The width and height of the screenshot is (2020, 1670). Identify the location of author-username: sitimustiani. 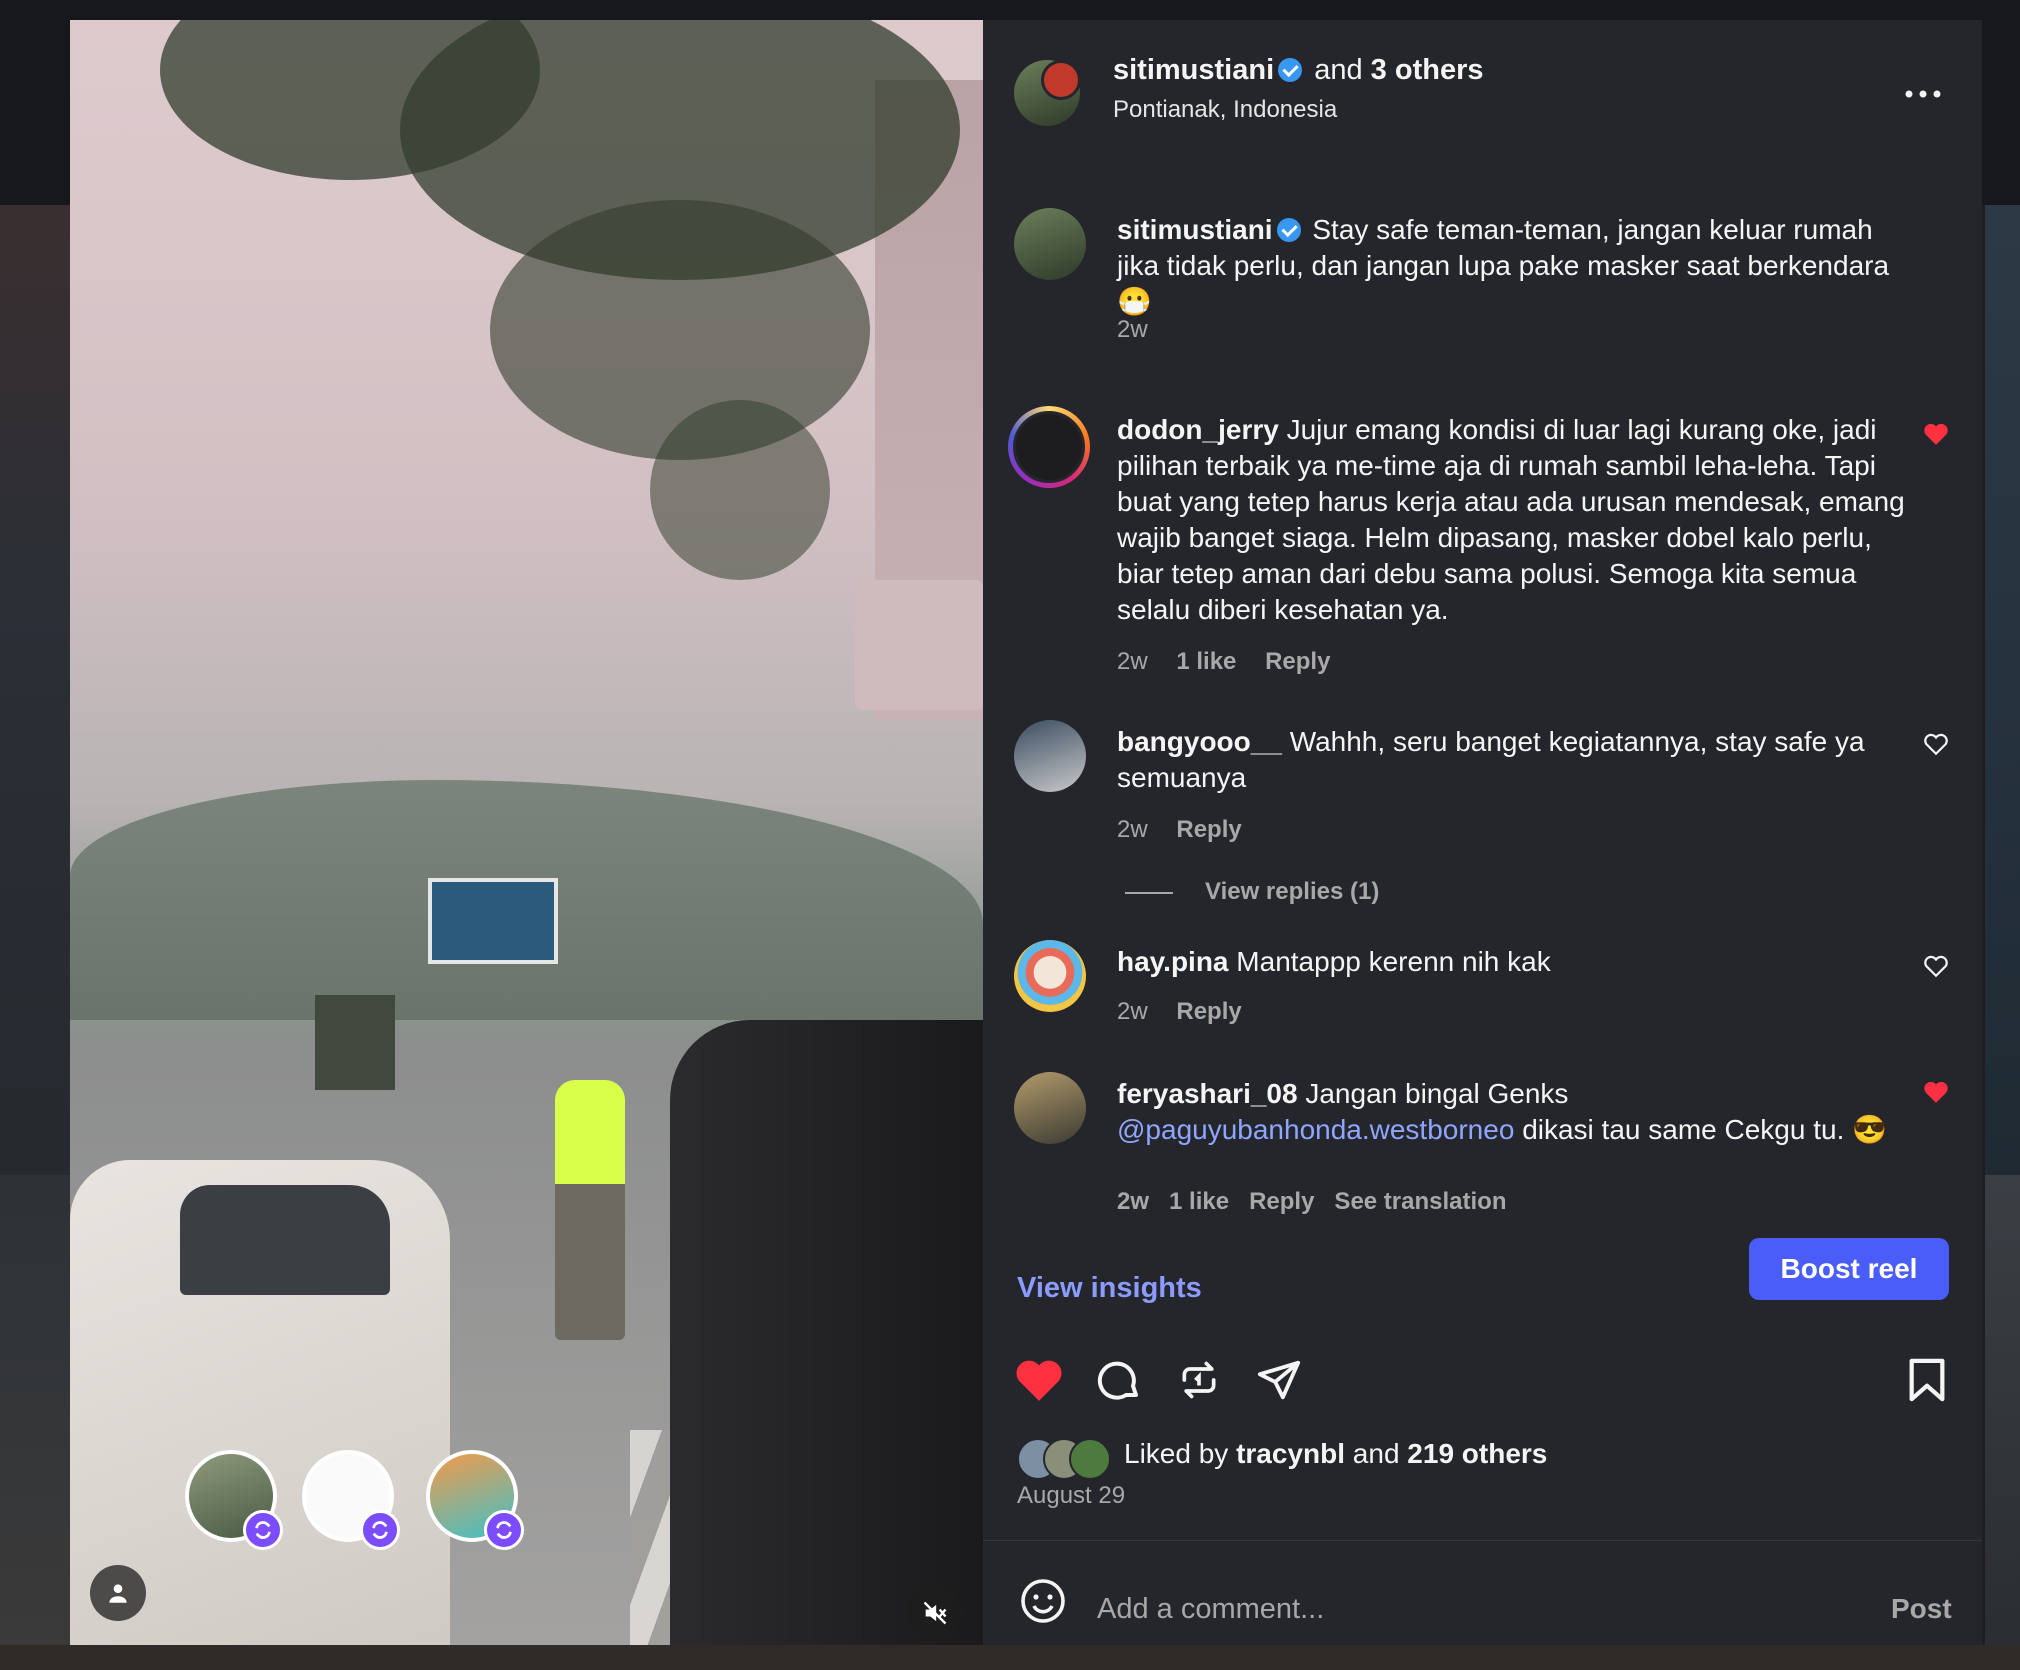
(1193, 70).